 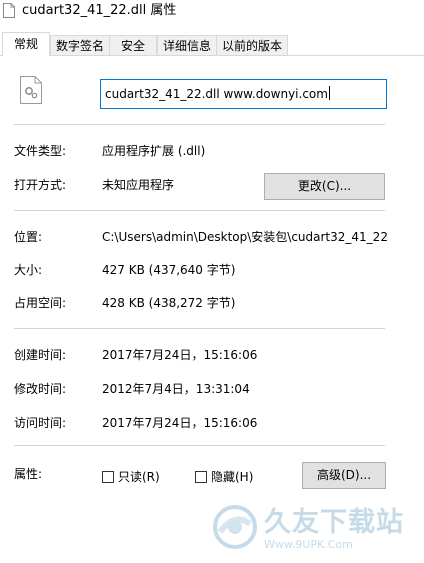 What do you see at coordinates (232, 477) in the screenshot?
I see `hidden-label: 隐藏(H)` at bounding box center [232, 477].